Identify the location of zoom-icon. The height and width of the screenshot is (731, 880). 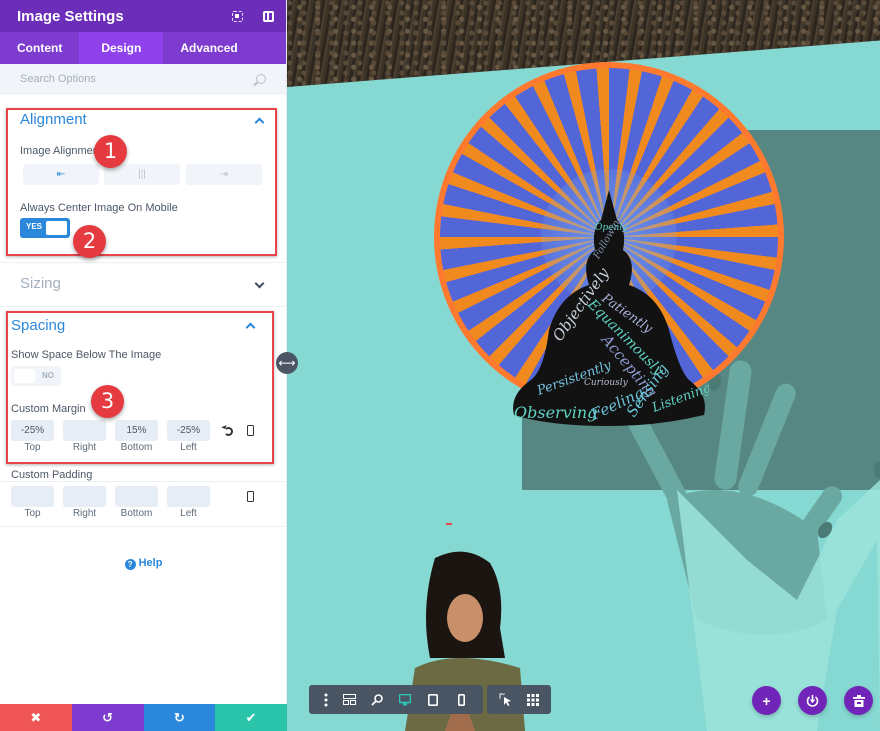
(377, 699).